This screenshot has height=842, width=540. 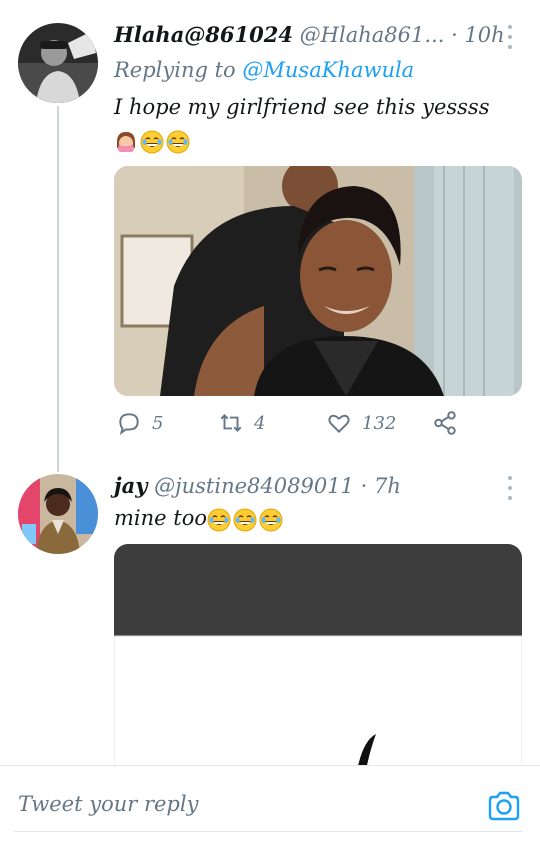 I want to click on share-action, so click(x=445, y=423).